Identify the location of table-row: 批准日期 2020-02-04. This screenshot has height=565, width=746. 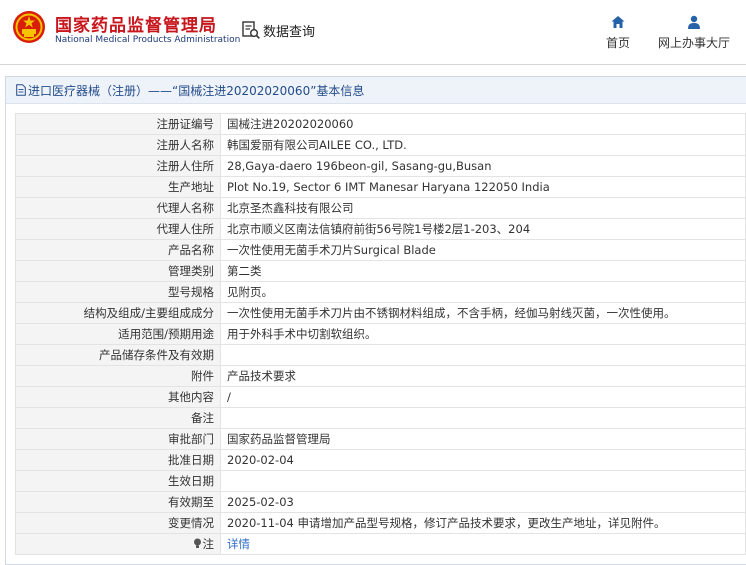
(380, 460).